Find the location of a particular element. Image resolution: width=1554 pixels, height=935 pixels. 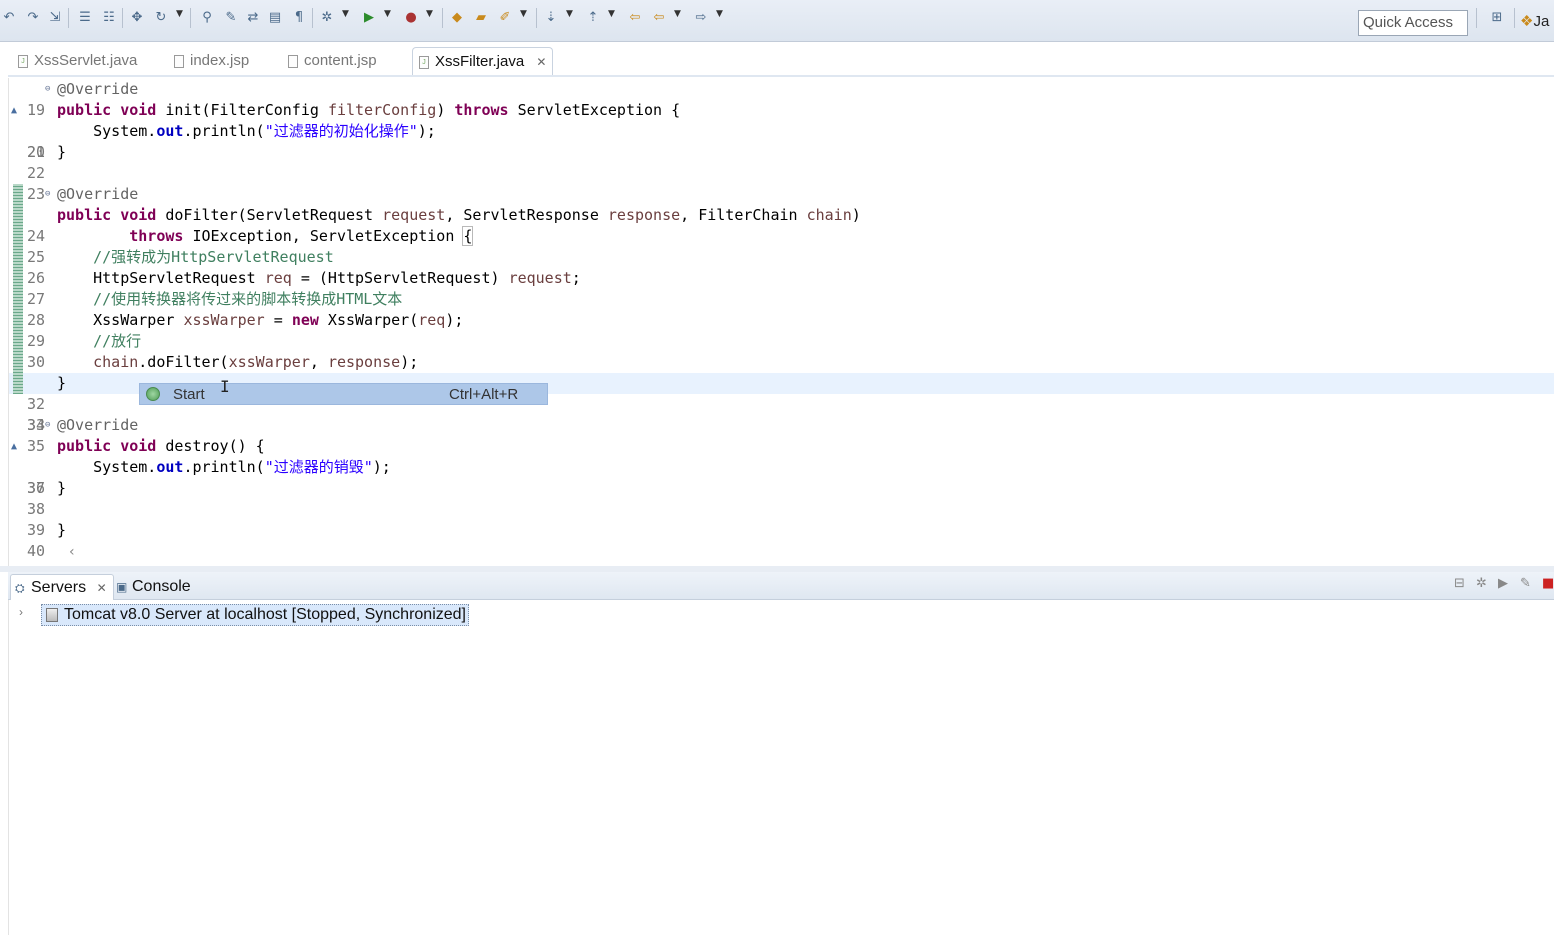

open-folder-icon: ▰ is located at coordinates (481, 17).